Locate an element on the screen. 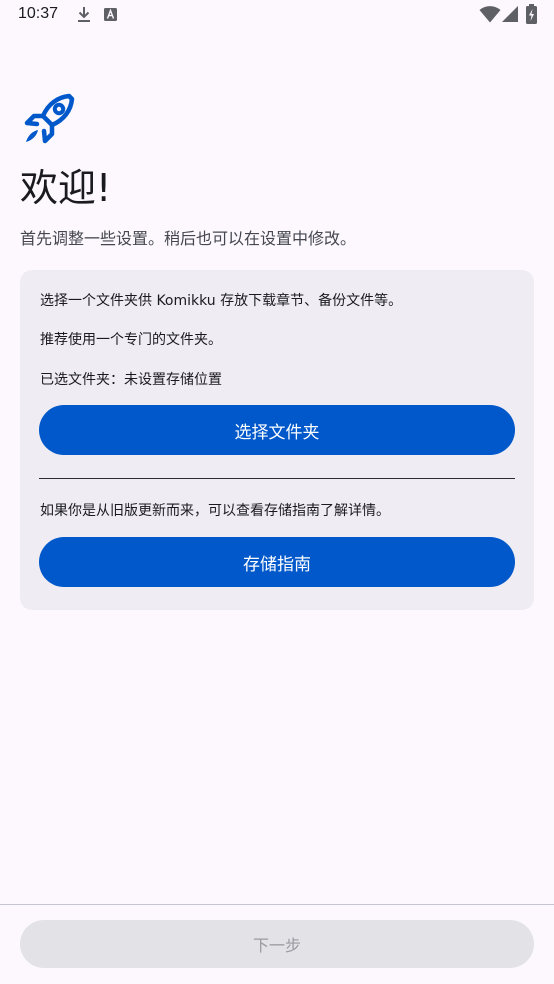 The height and width of the screenshot is (984, 554). status-time: 10:37 is located at coordinates (38, 13).